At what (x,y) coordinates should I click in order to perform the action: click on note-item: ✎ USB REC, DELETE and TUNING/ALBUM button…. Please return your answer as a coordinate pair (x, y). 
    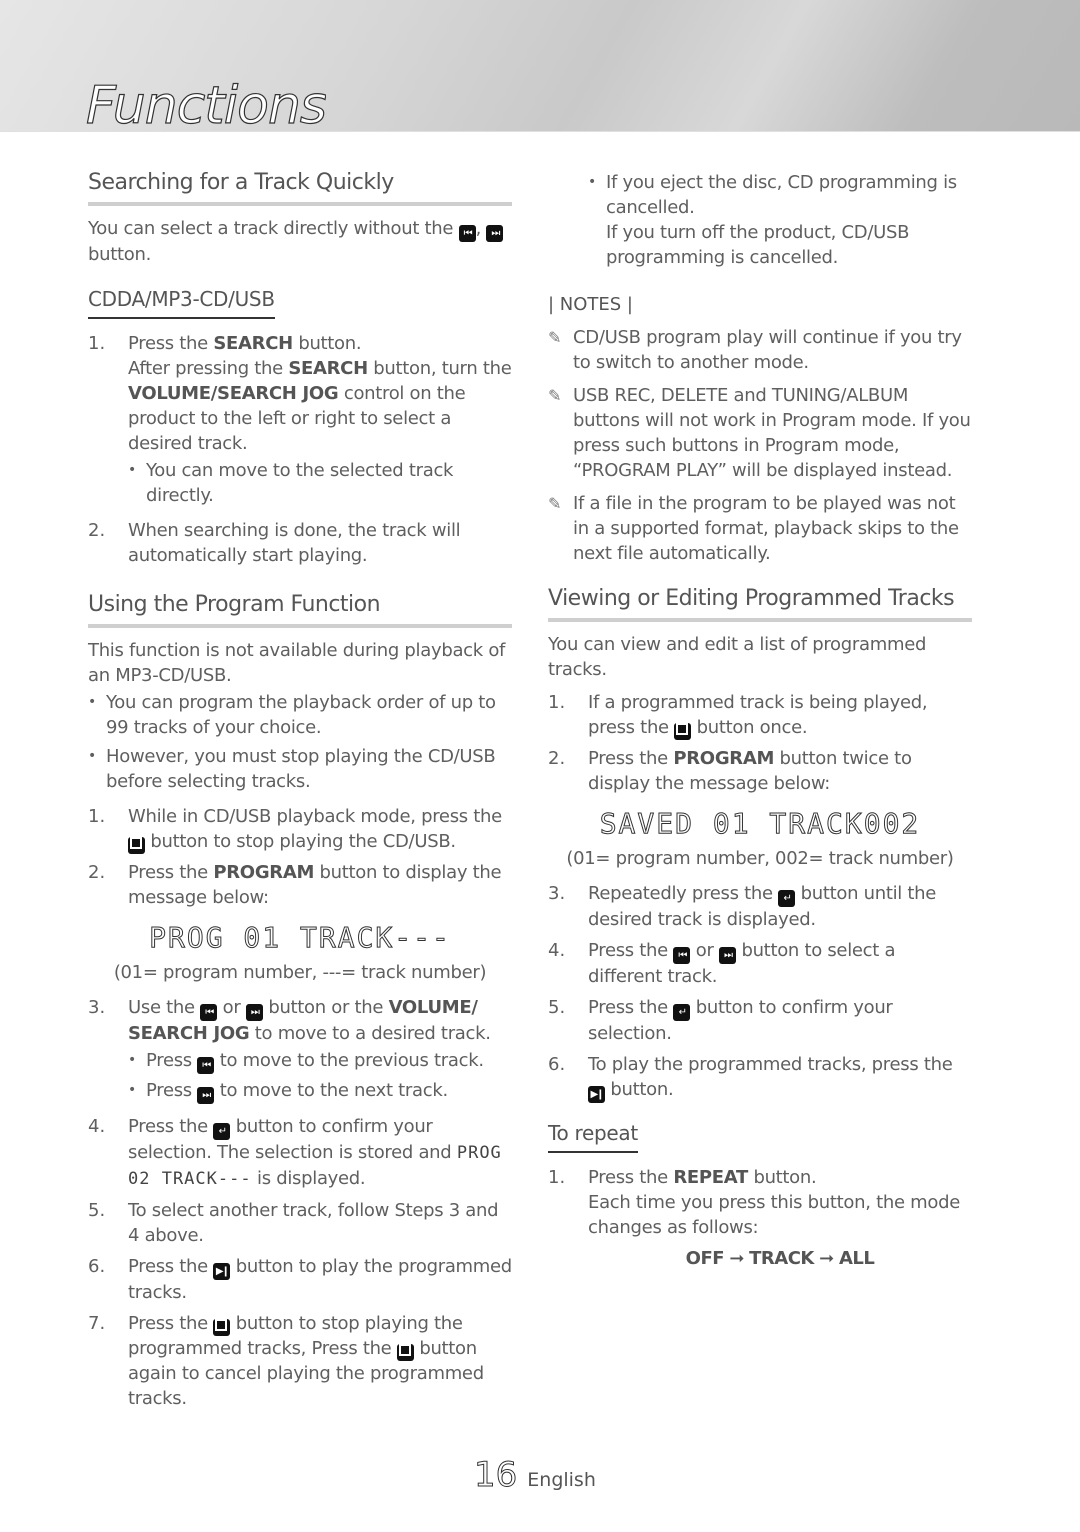
    Looking at the image, I should click on (759, 433).